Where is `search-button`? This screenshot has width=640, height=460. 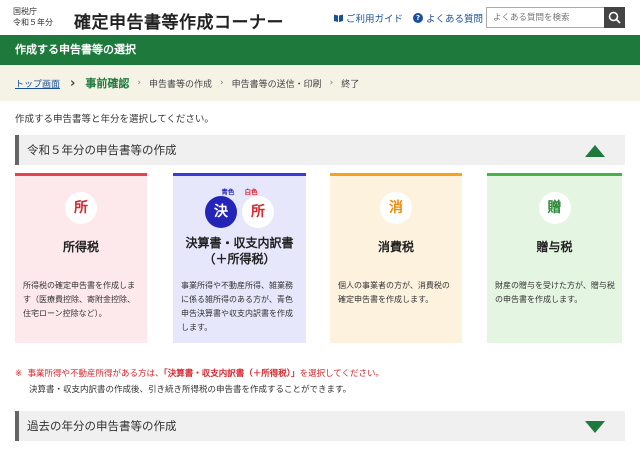
search-button is located at coordinates (614, 17).